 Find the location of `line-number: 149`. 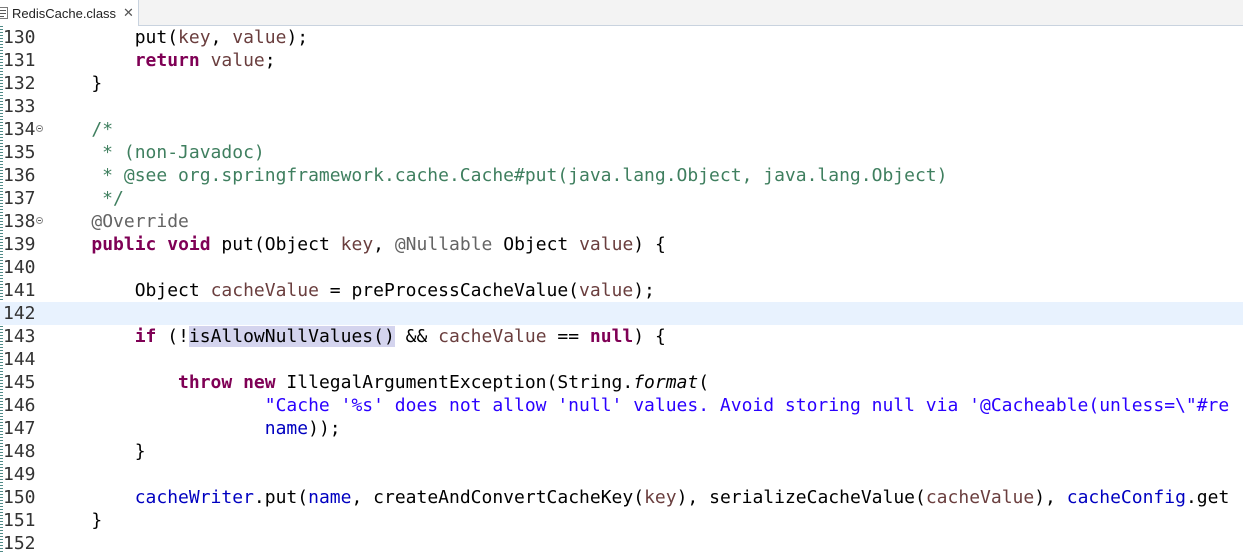

line-number: 149 is located at coordinates (19, 474).